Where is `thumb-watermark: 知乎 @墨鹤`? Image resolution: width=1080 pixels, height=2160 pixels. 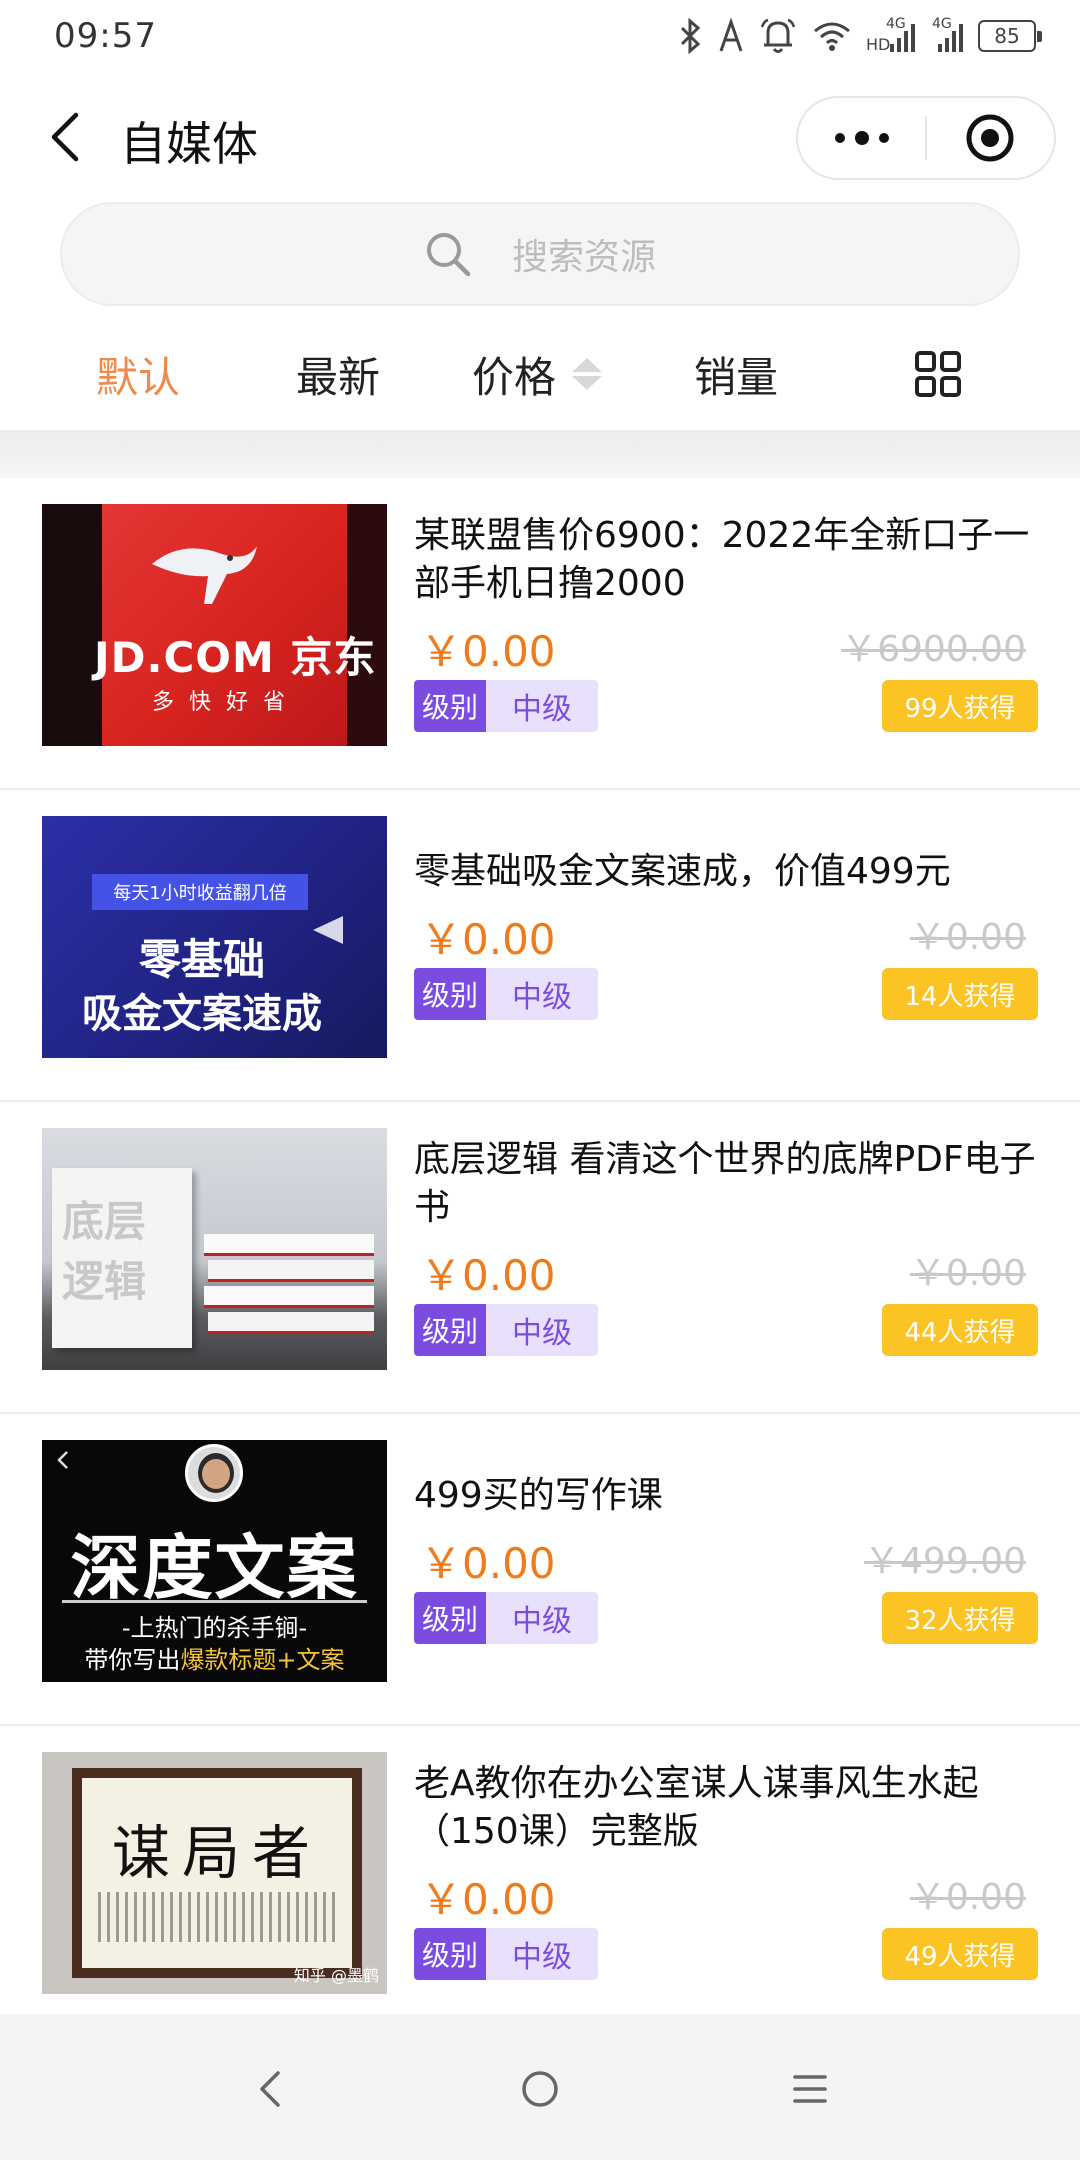 thumb-watermark: 知乎 @墨鹤 is located at coordinates (336, 1975).